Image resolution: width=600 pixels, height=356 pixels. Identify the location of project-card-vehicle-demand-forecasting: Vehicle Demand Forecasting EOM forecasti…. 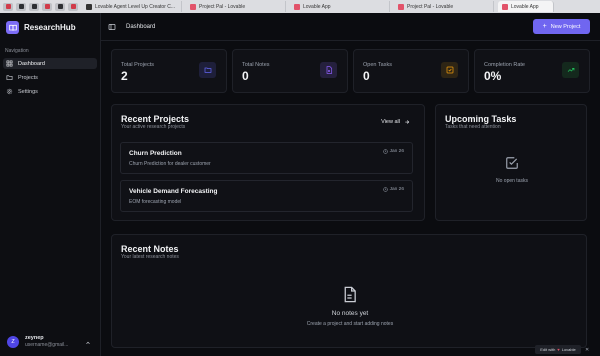
(266, 196).